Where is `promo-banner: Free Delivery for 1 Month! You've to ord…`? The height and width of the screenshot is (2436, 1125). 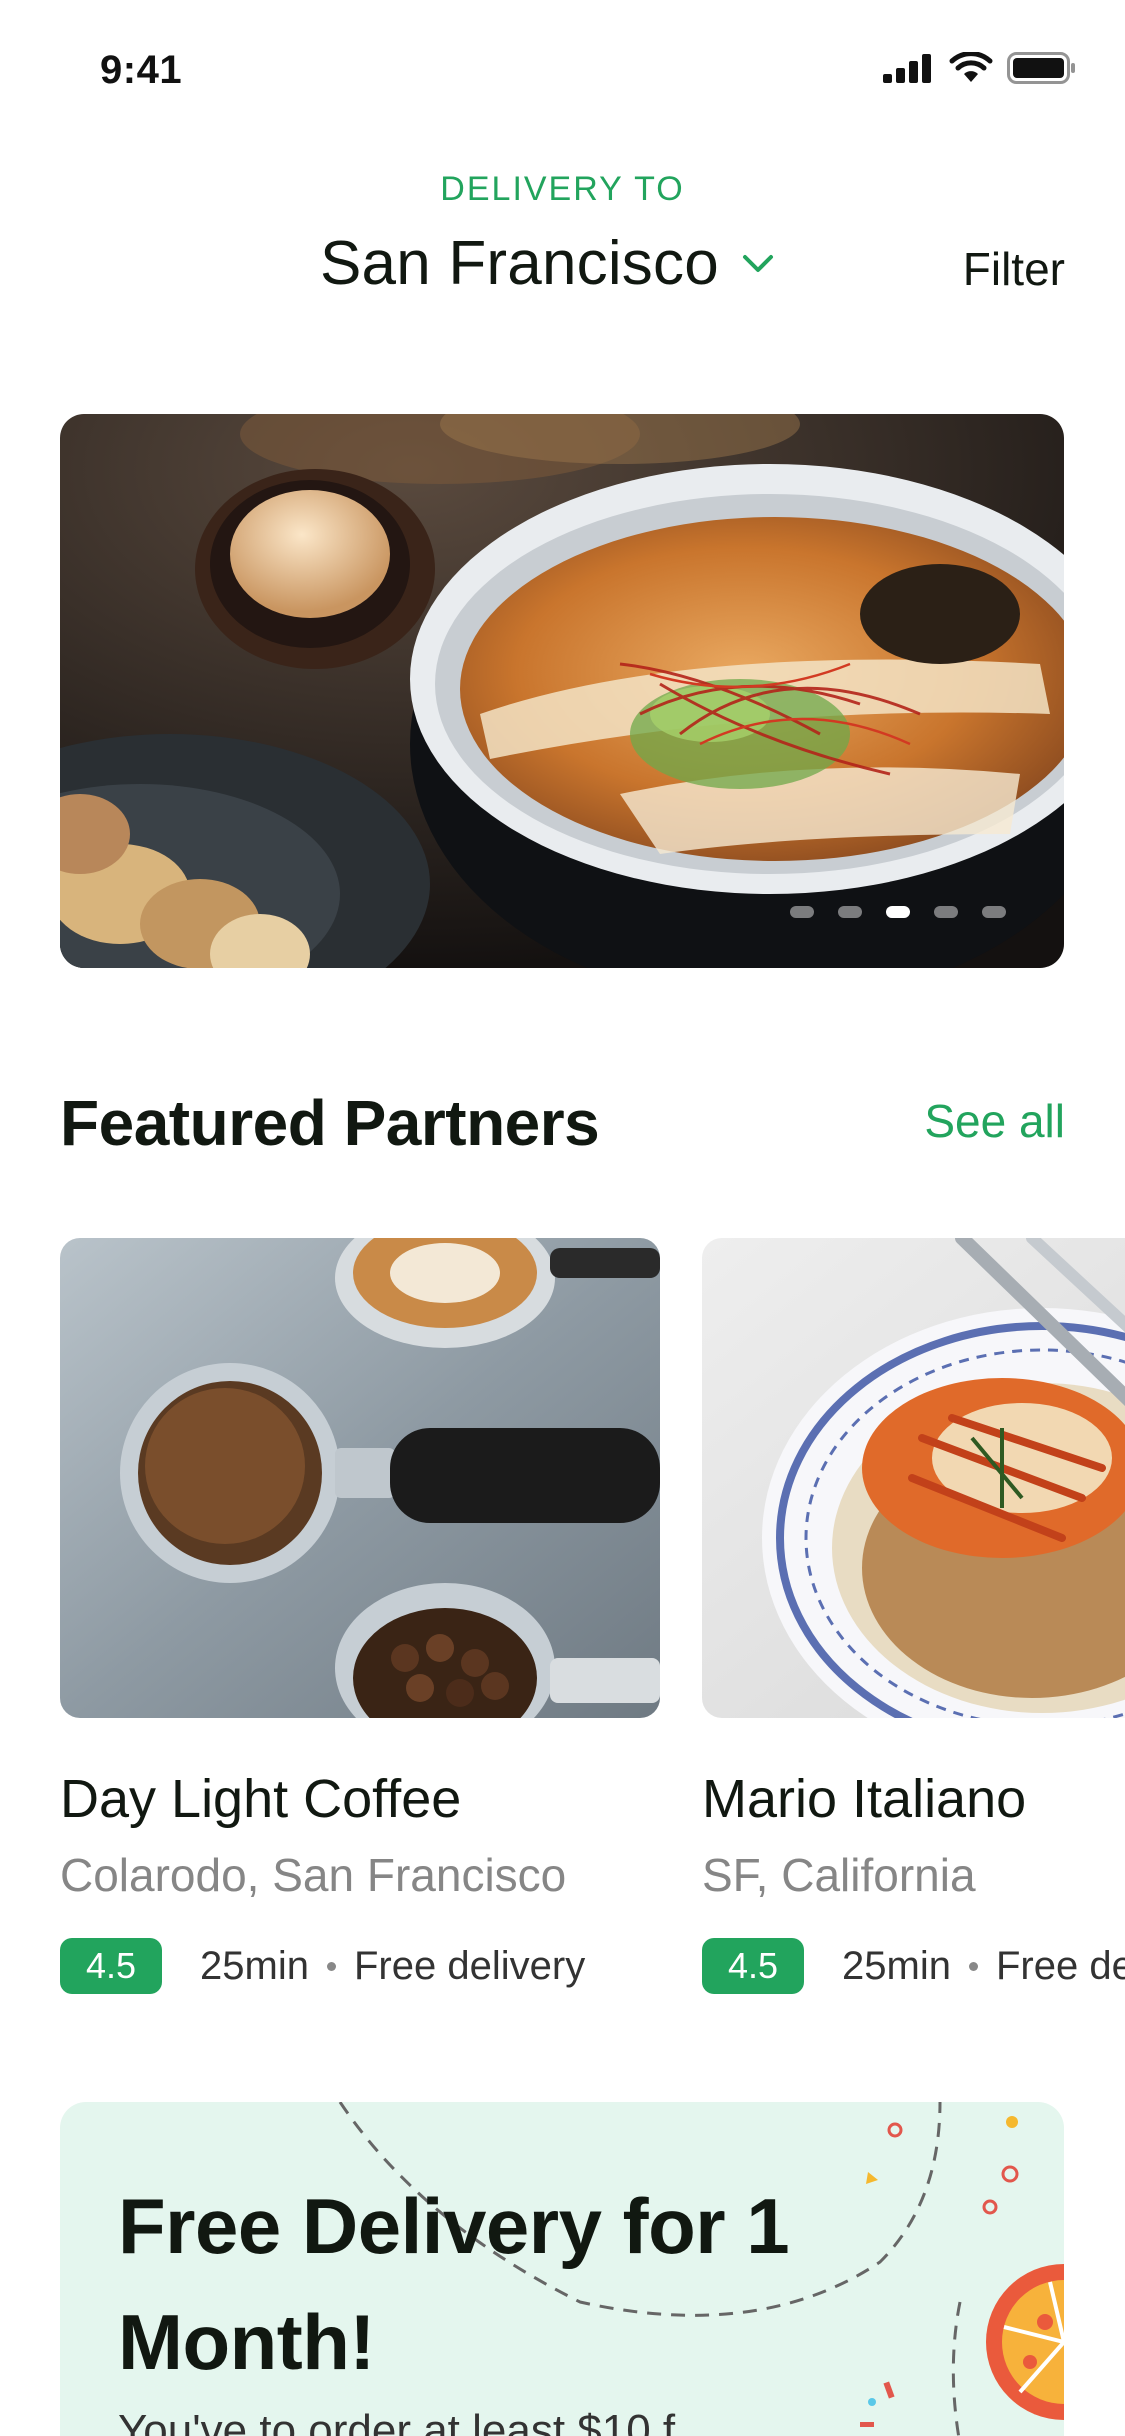 promo-banner: Free Delivery for 1 Month! You've to ord… is located at coordinates (562, 2269).